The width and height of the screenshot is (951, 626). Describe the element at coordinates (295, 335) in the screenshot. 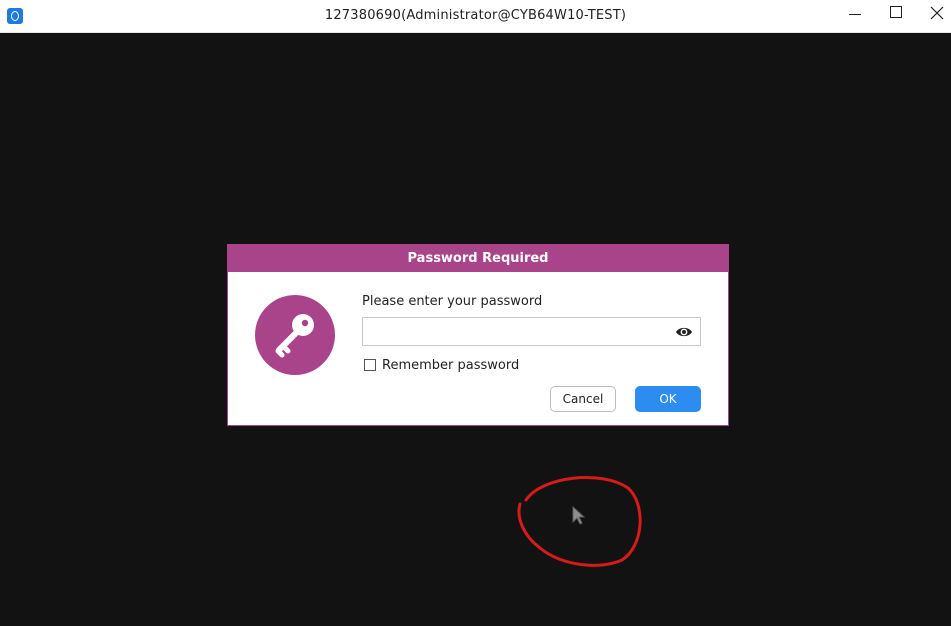

I see `key-icon` at that location.